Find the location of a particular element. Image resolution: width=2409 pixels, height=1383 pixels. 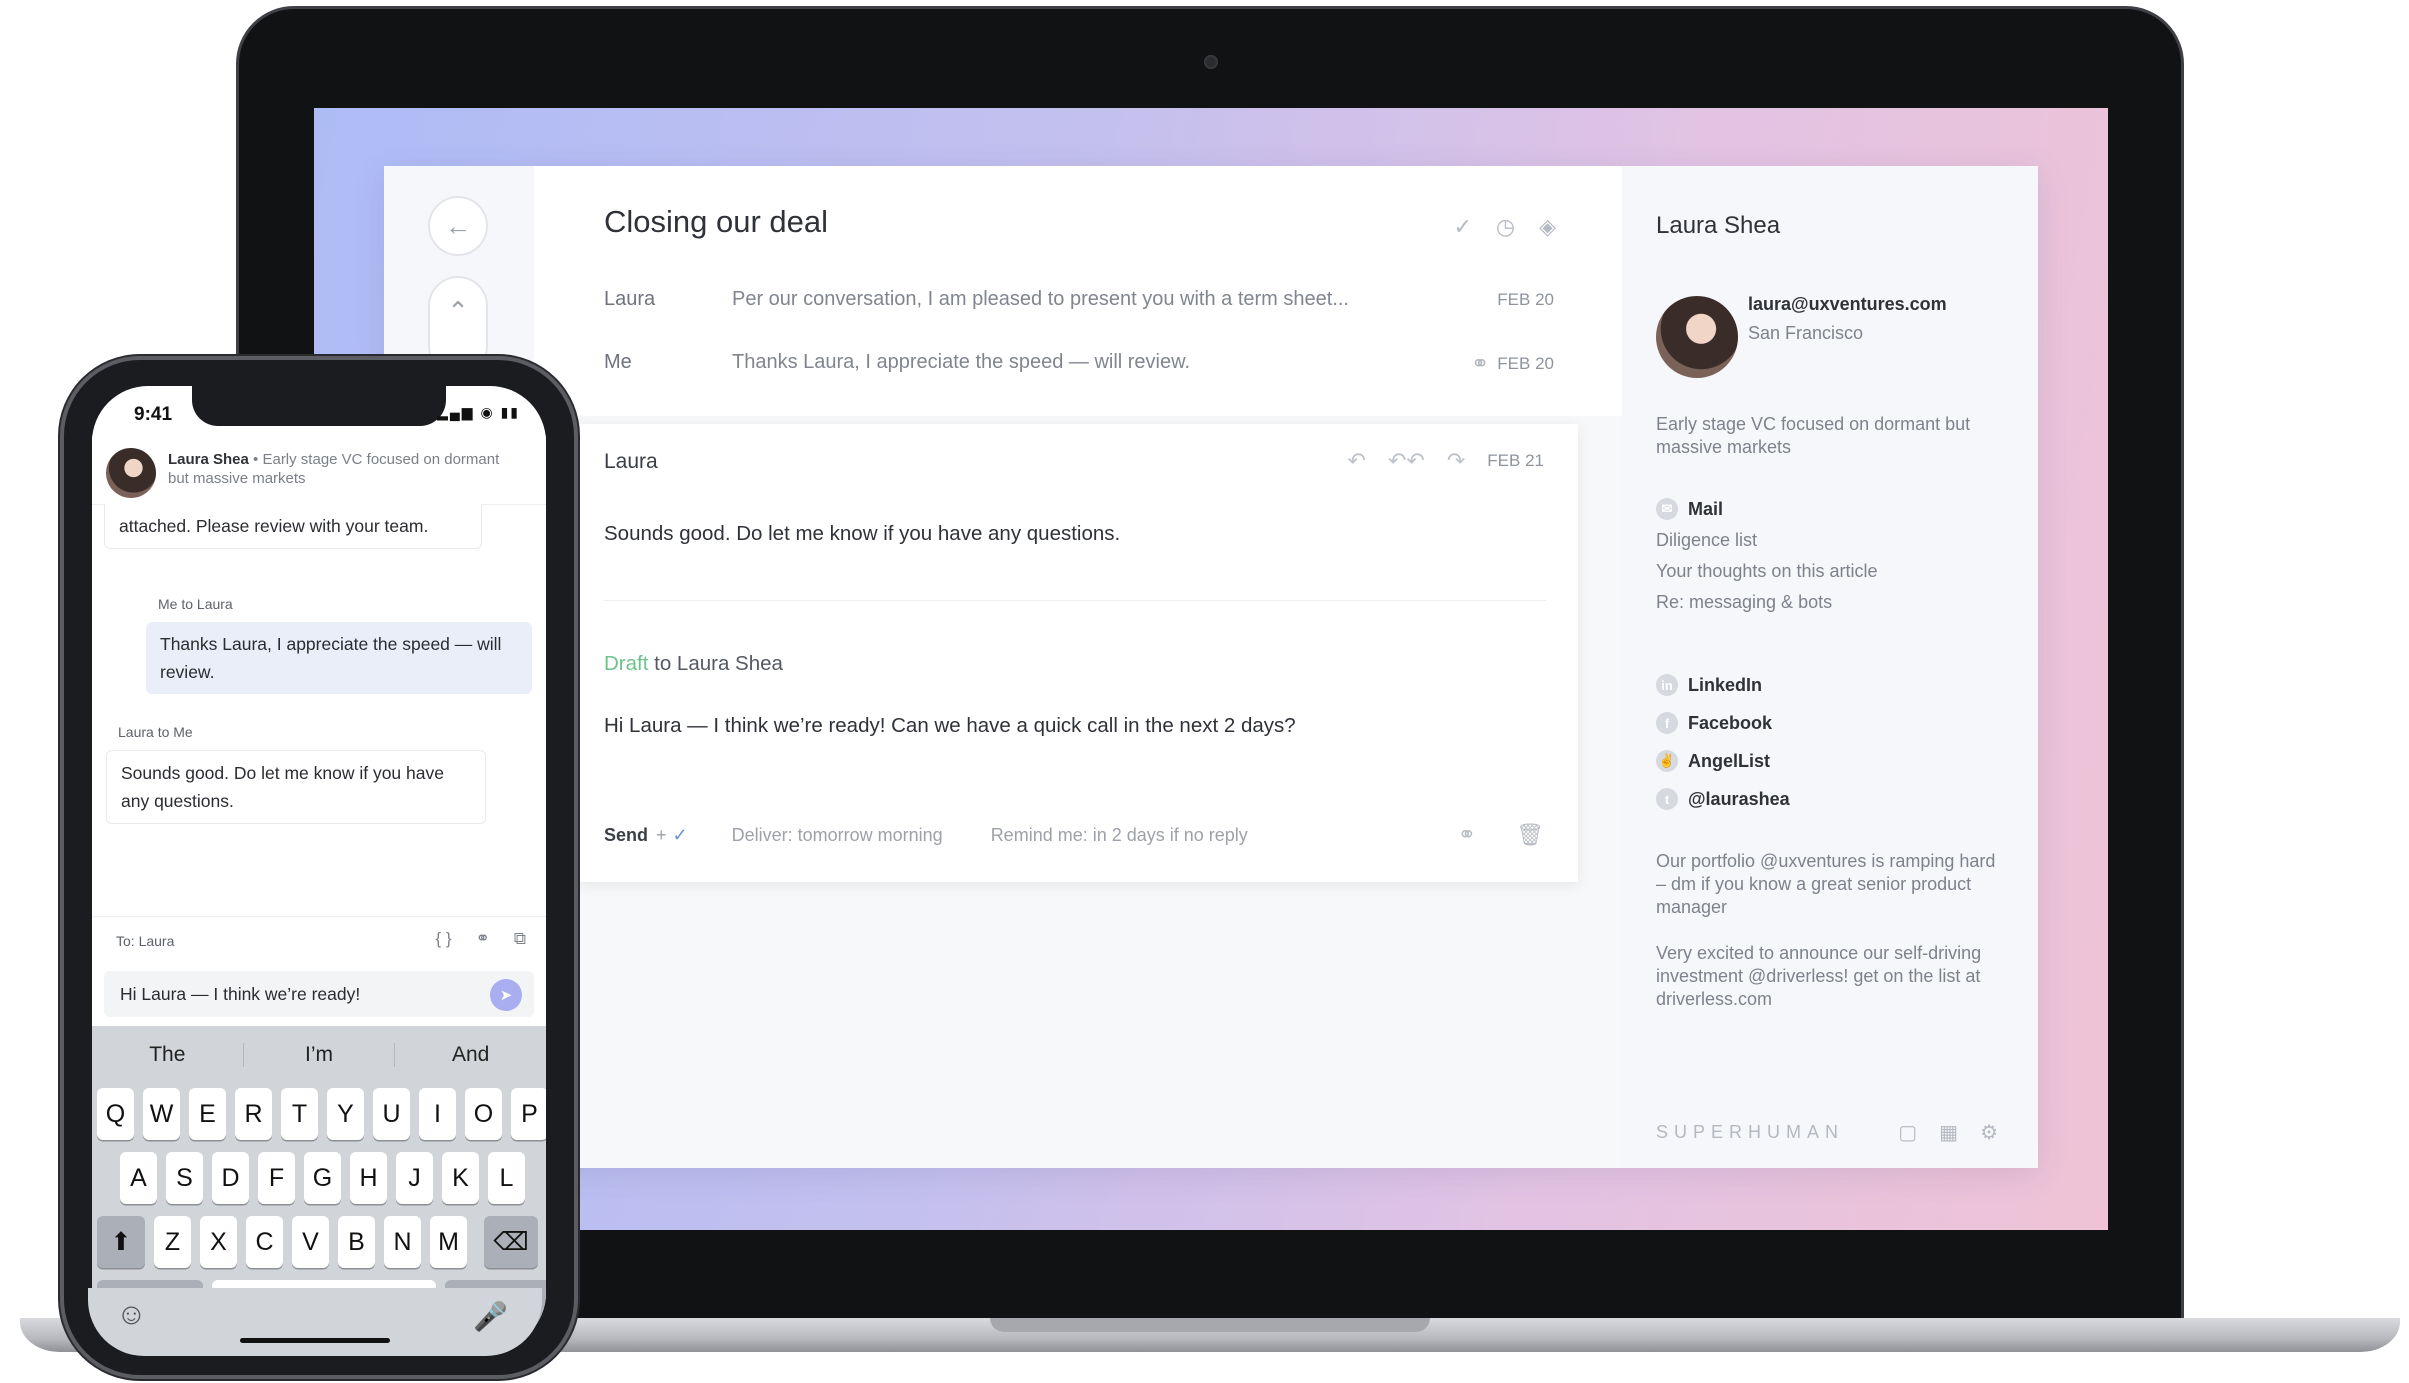

keyboard-bottom-bar: ☺ 🎤 is located at coordinates (315, 1322).